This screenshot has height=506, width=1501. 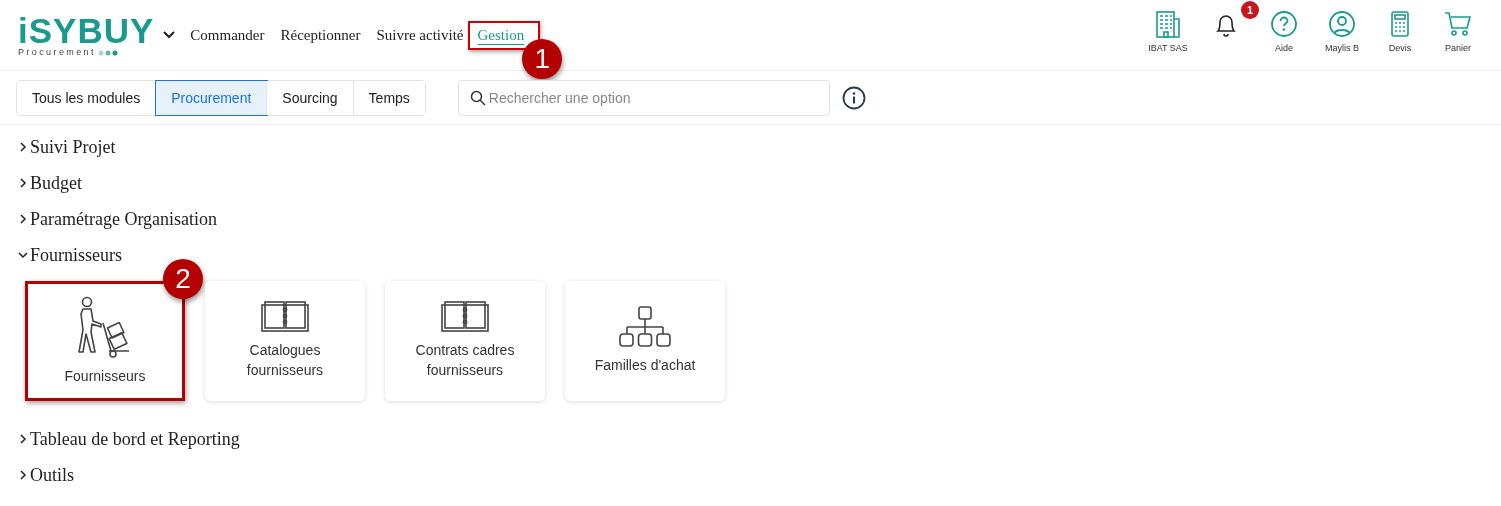 I want to click on toolbar-button: Maylis B, so click(x=1342, y=31).